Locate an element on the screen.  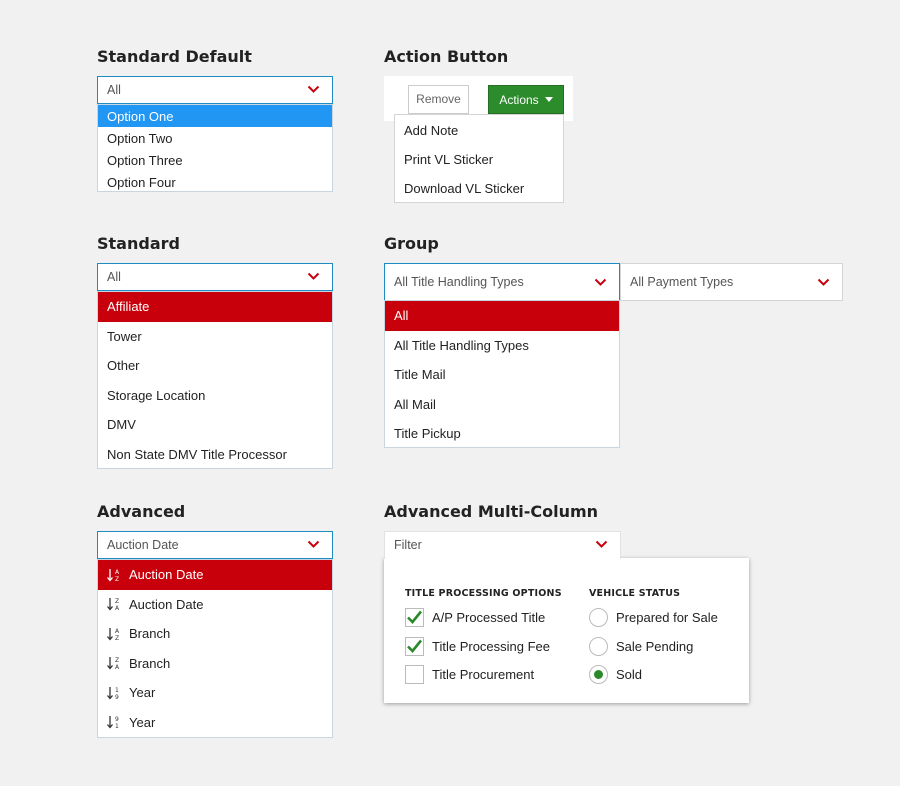
svg-text: 9 is located at coordinates (117, 719).